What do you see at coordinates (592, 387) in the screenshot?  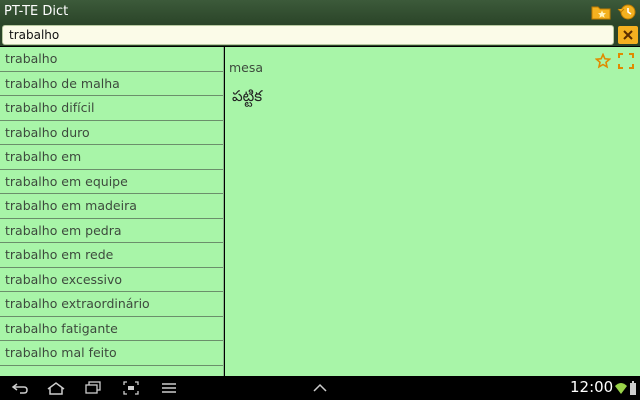 I see `clock: 12:00` at bounding box center [592, 387].